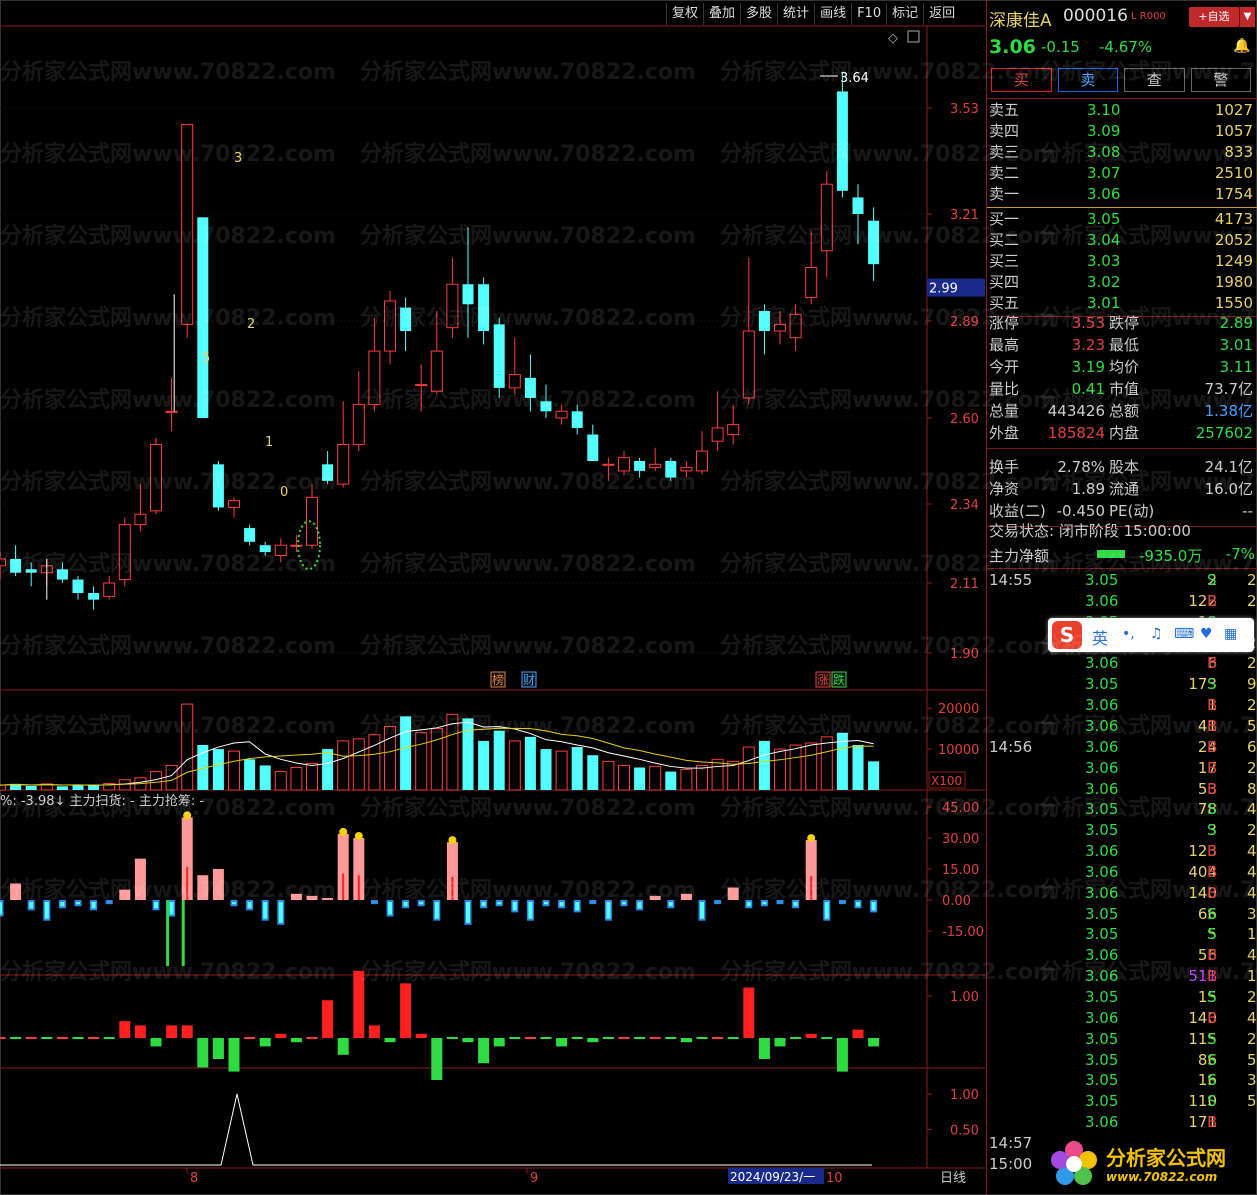 Image resolution: width=1257 pixels, height=1195 pixels. What do you see at coordinates (1121, 131) in the screenshot?
I see `ask-row: 卖四 3.09 1057` at bounding box center [1121, 131].